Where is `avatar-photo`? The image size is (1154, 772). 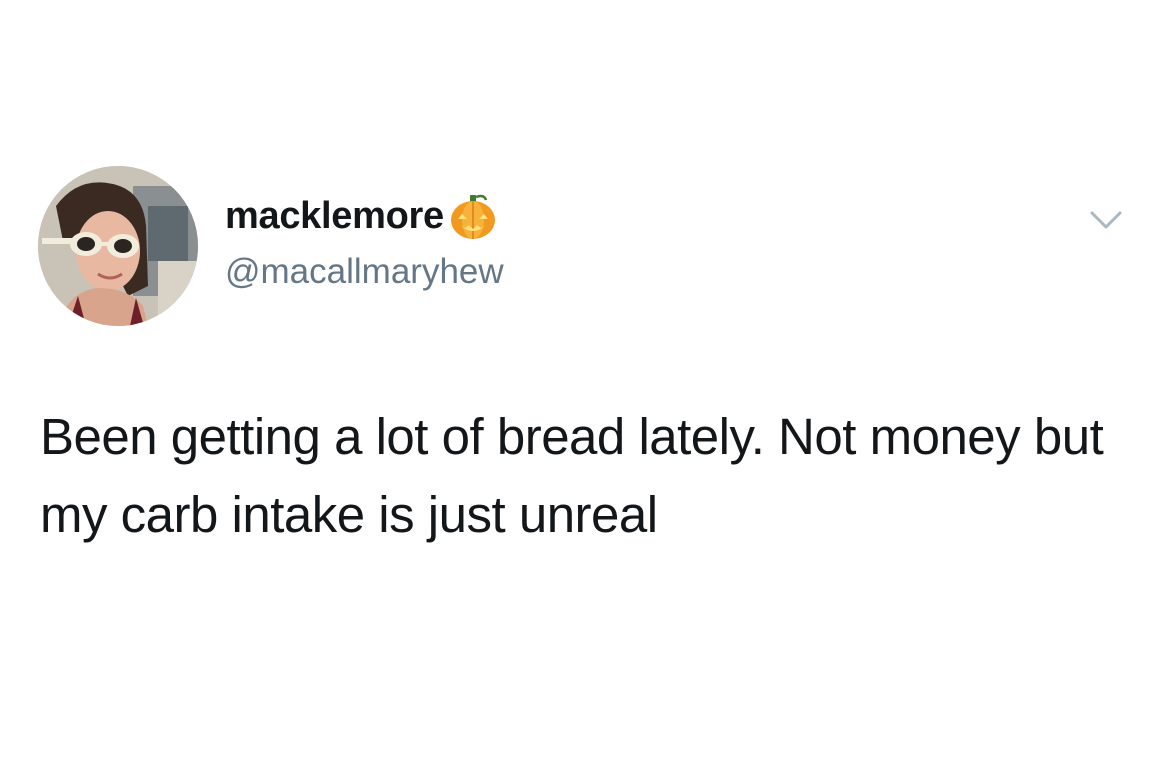
avatar-photo is located at coordinates (118, 246).